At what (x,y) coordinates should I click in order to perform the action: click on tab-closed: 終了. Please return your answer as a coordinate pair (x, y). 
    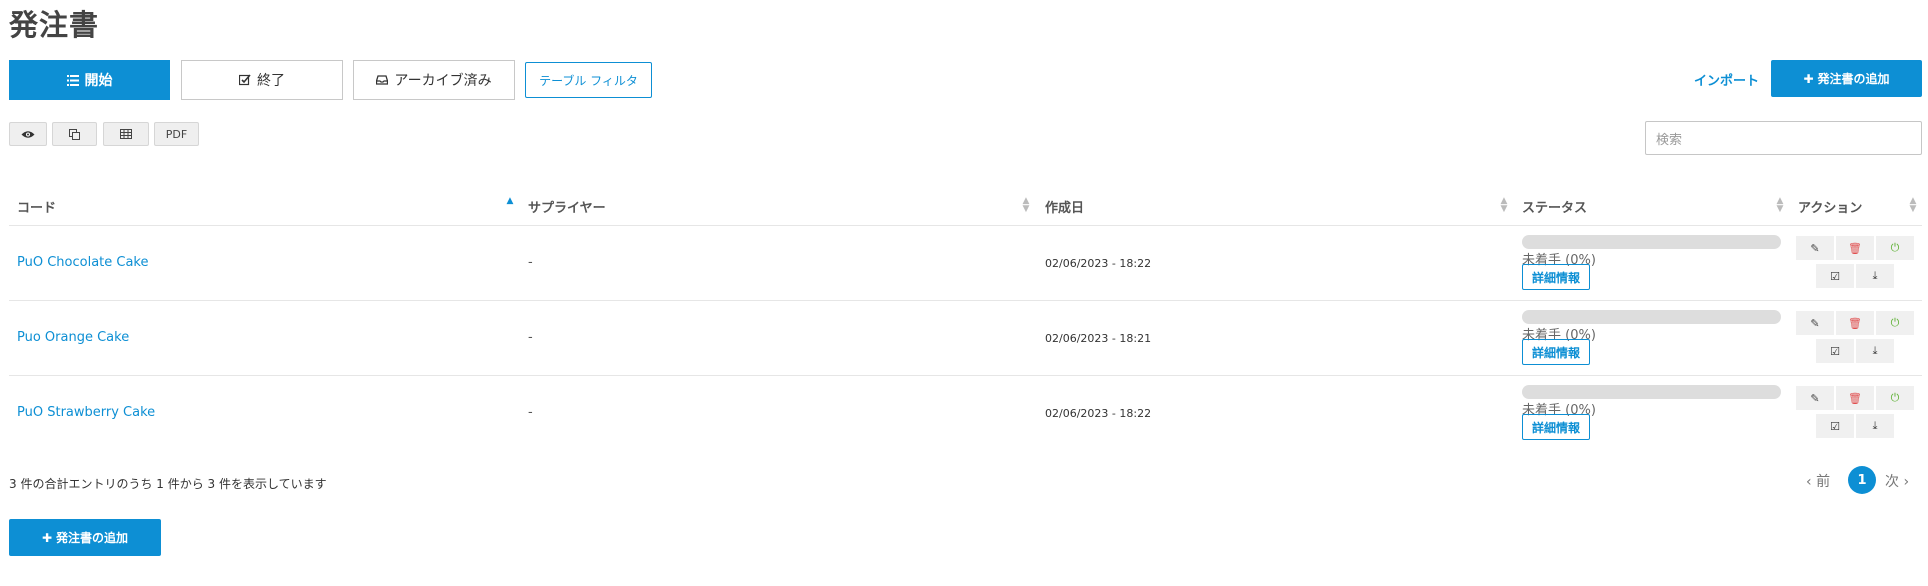
    Looking at the image, I should click on (262, 80).